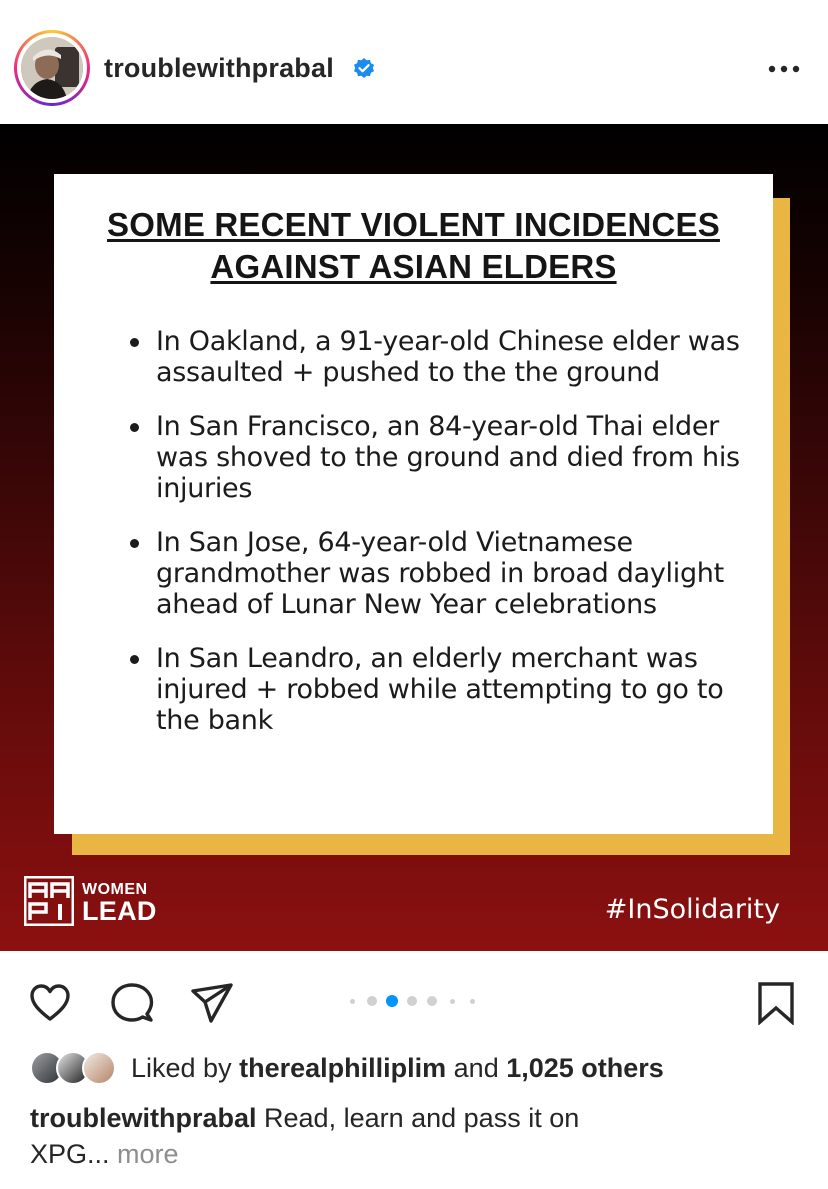  What do you see at coordinates (119, 911) in the screenshot?
I see `logo-text-lead: LEAD` at bounding box center [119, 911].